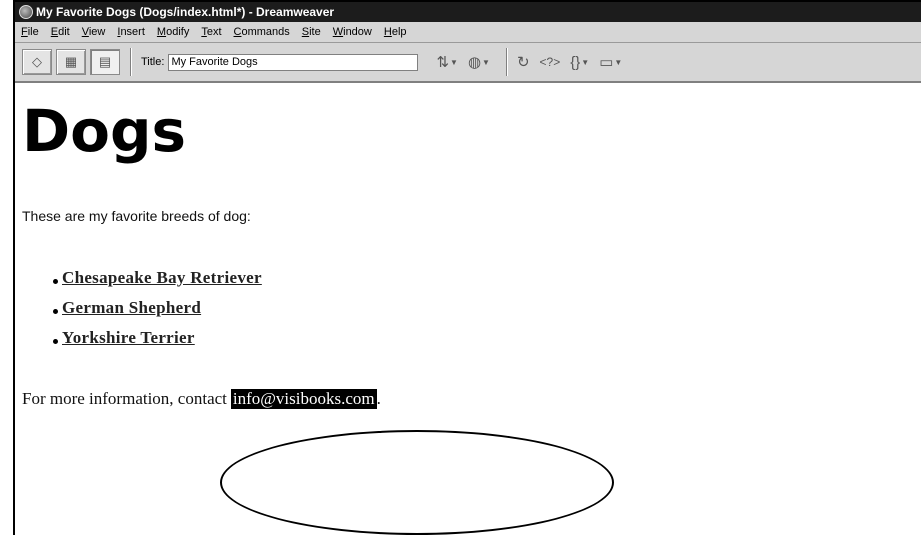  I want to click on preview-browser-button: ◍ ▼, so click(479, 62).